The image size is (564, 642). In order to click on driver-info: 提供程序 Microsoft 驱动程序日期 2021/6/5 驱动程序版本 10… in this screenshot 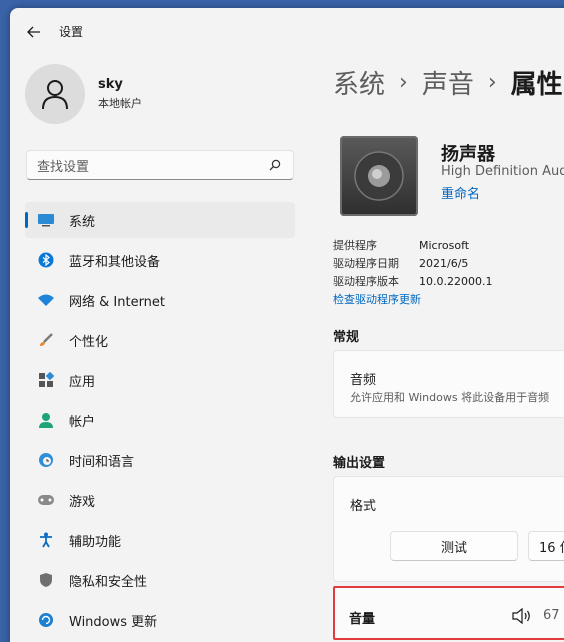, I will do `click(412, 272)`.